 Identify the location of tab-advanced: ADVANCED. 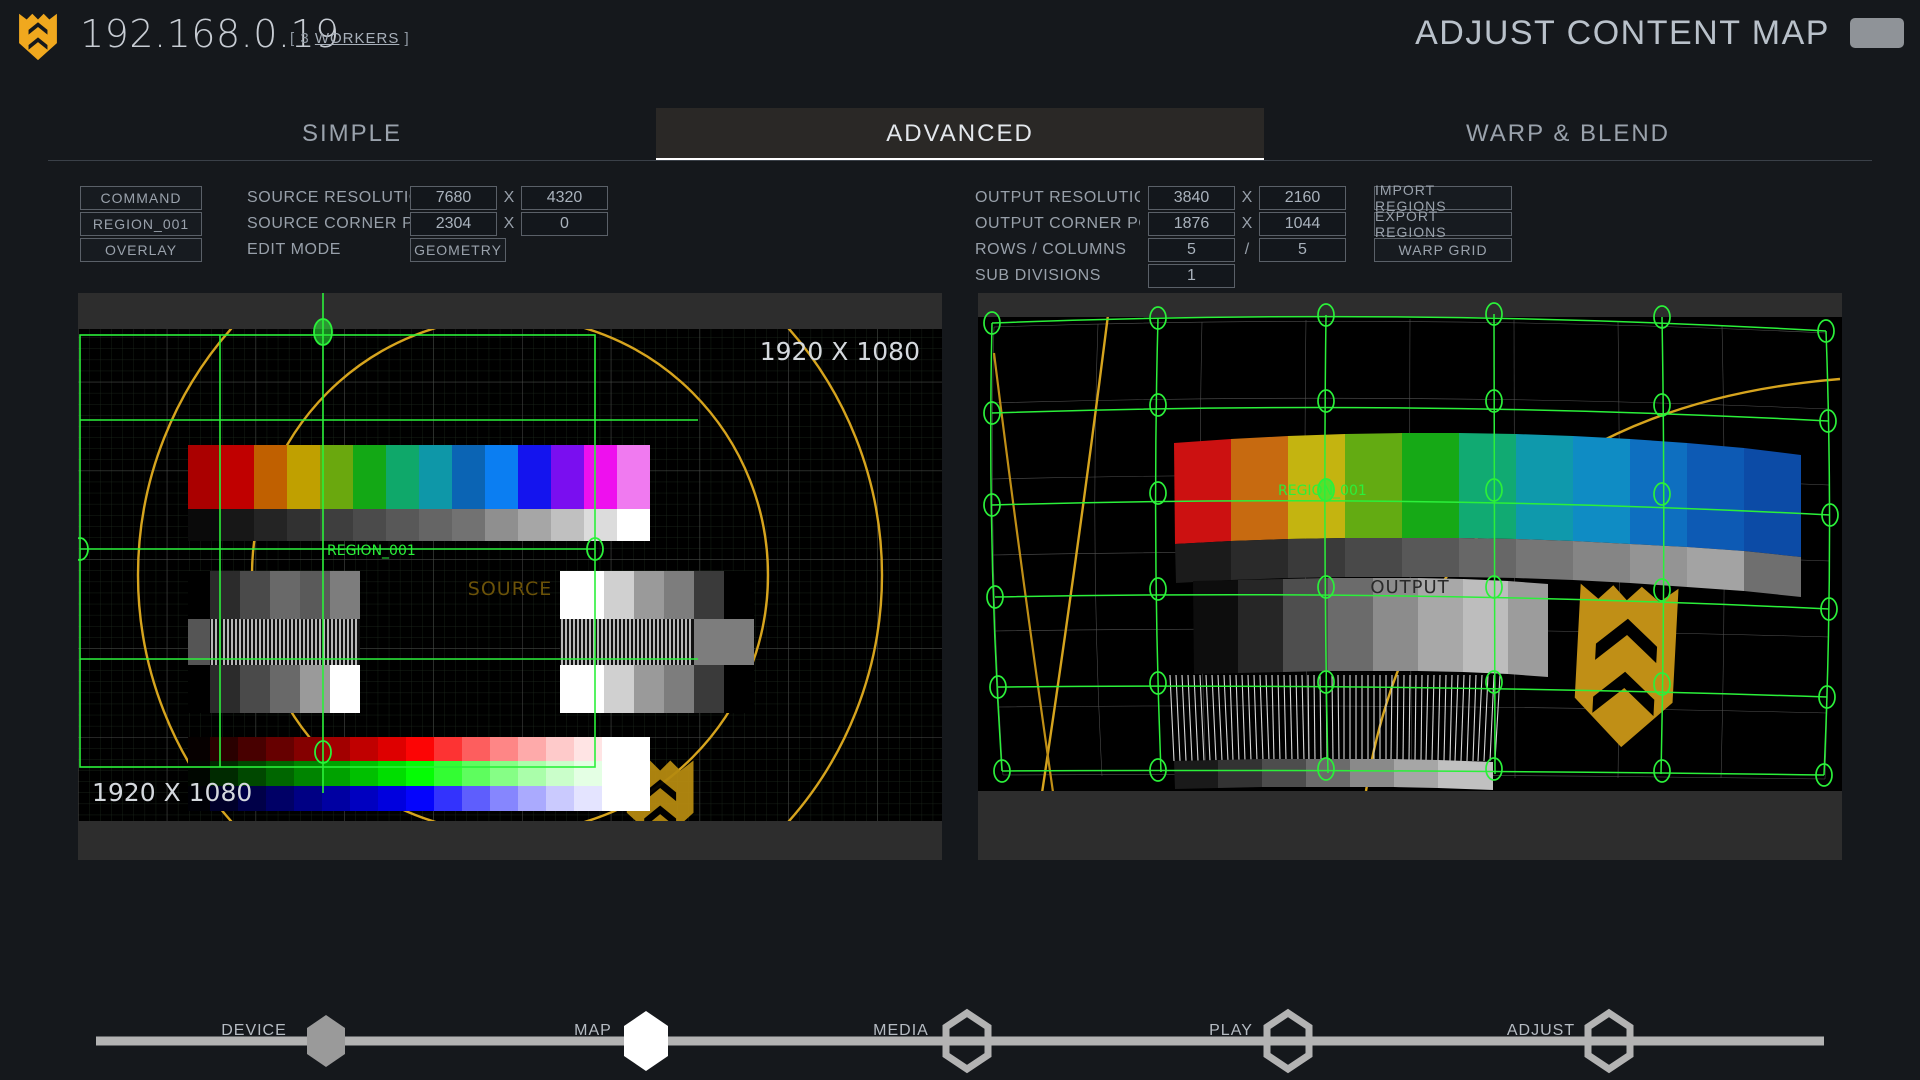
(960, 134).